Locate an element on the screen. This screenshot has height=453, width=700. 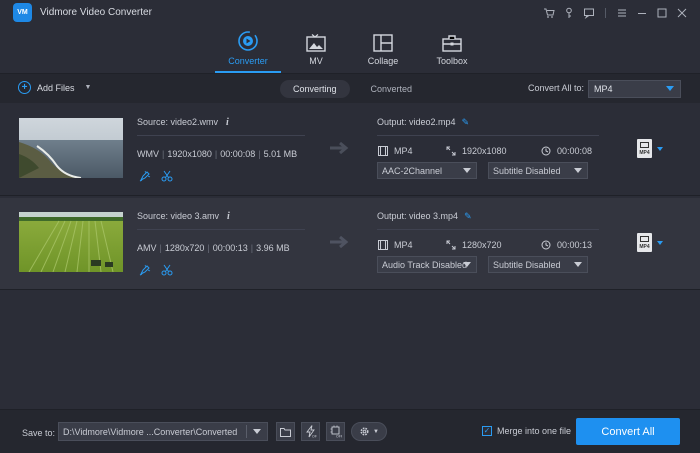
output-resolution: 1280x720 is located at coordinates (474, 245).